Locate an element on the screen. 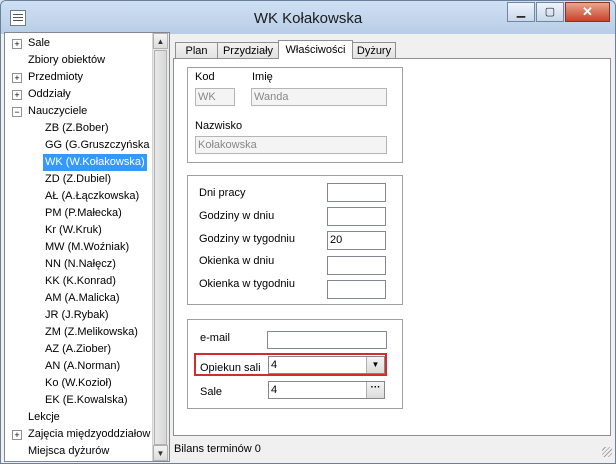  minimize-button: ▁ is located at coordinates (521, 12).